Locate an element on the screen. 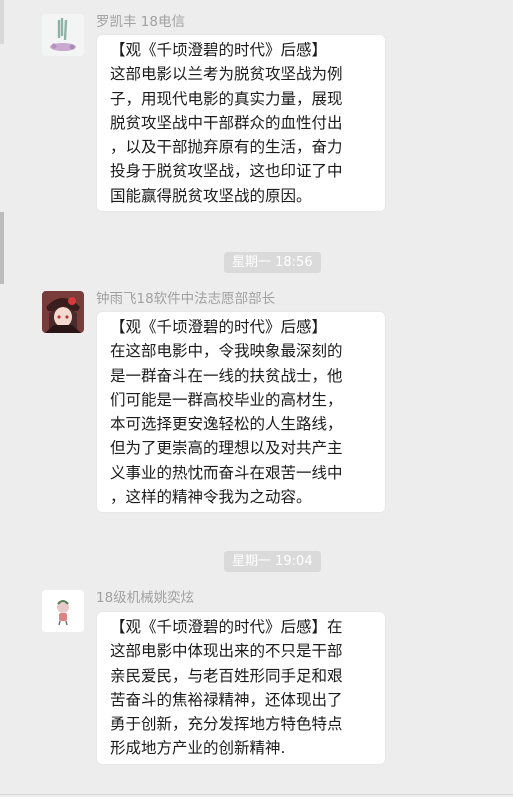  divider is located at coordinates (256, 794).